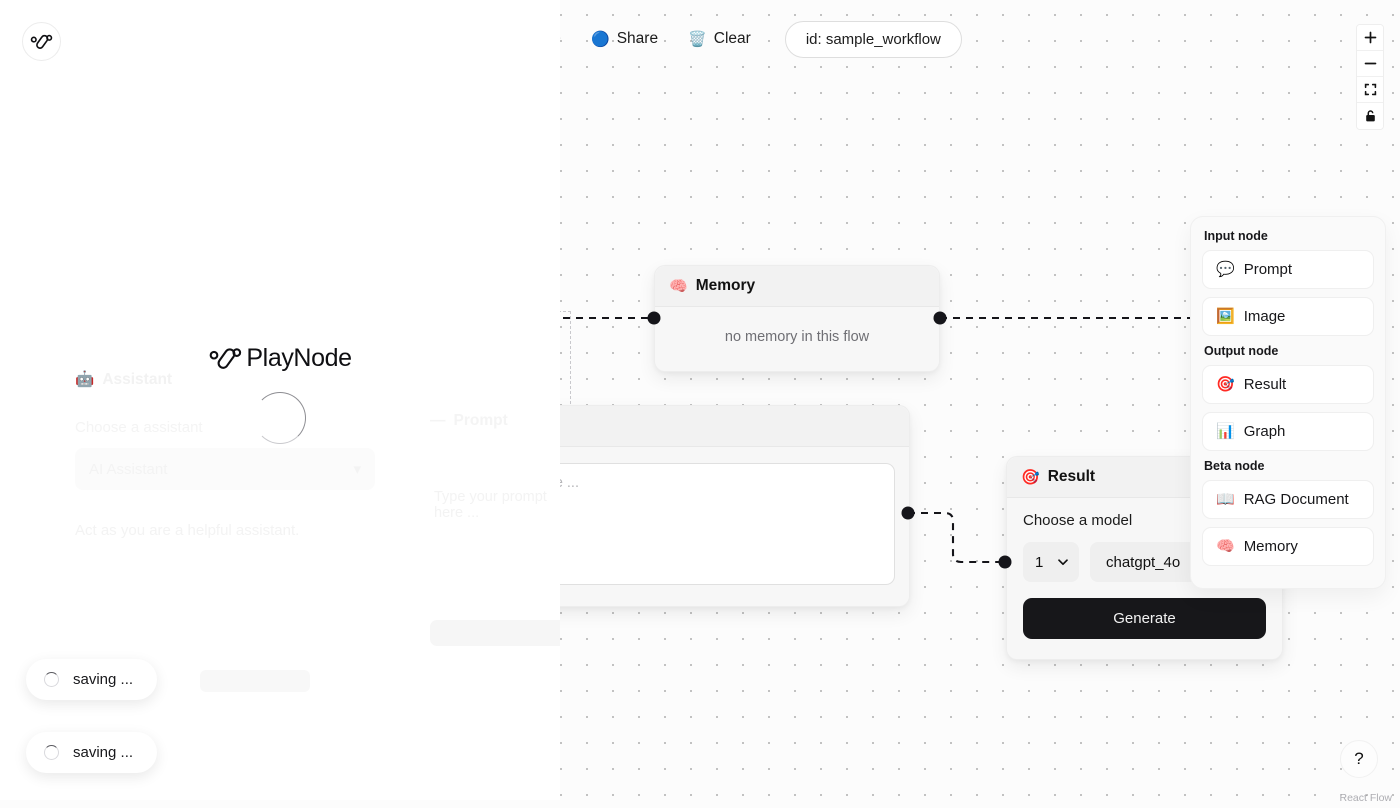  I want to click on panel-group-beta: Beta node 📖 RAG Document 🧠 Memory, so click(1288, 512).